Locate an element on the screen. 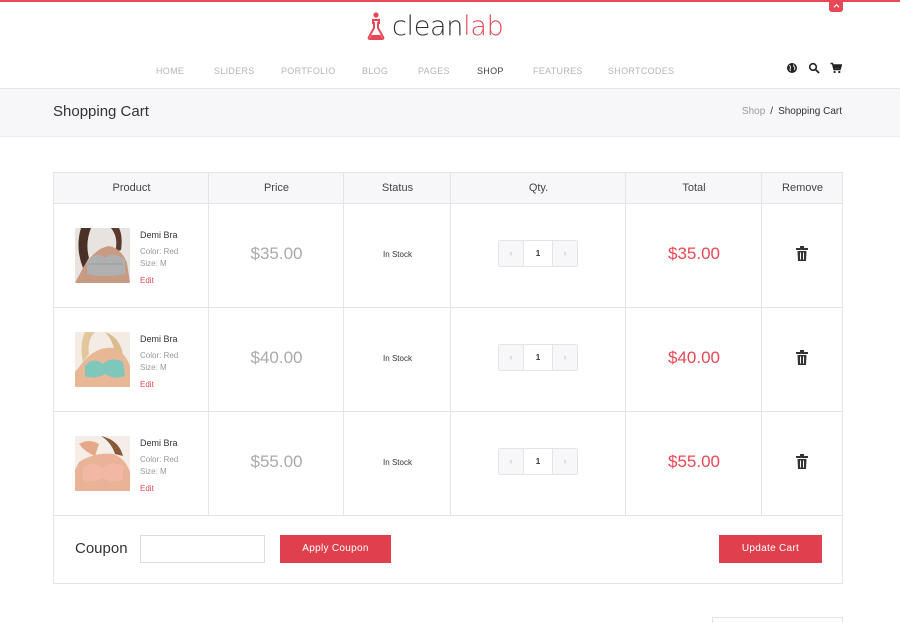  coupon-label: Coupon is located at coordinates (101, 548).